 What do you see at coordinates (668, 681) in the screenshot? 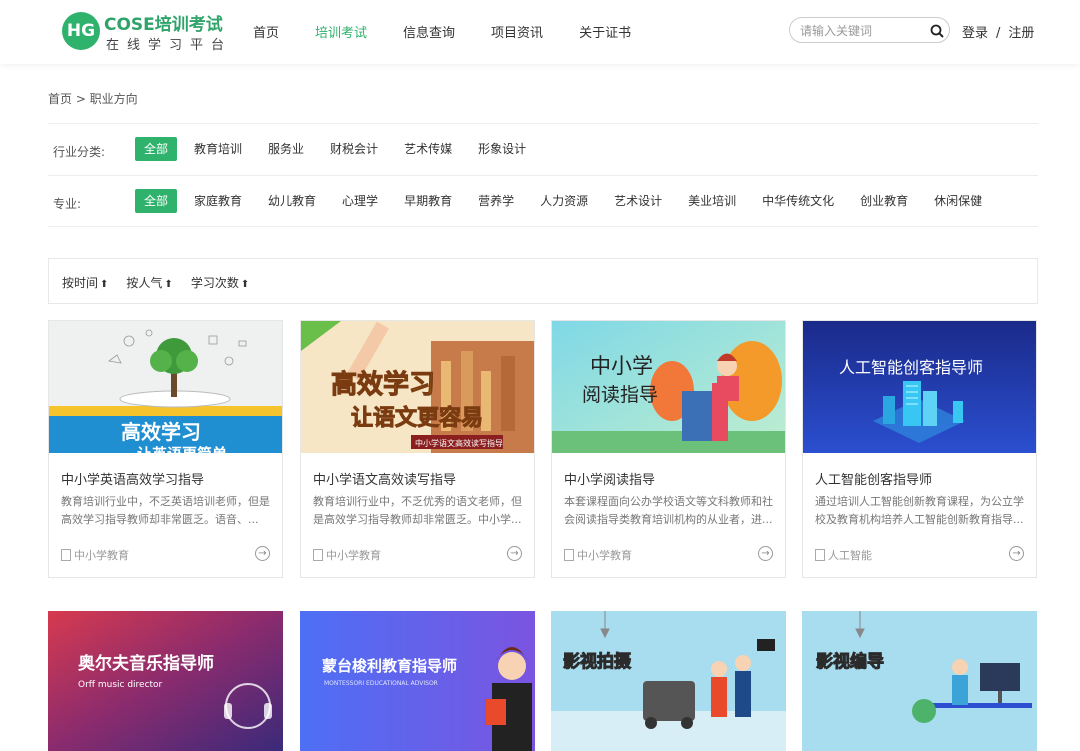
I see `course-card-cover: 影视拍摄` at bounding box center [668, 681].